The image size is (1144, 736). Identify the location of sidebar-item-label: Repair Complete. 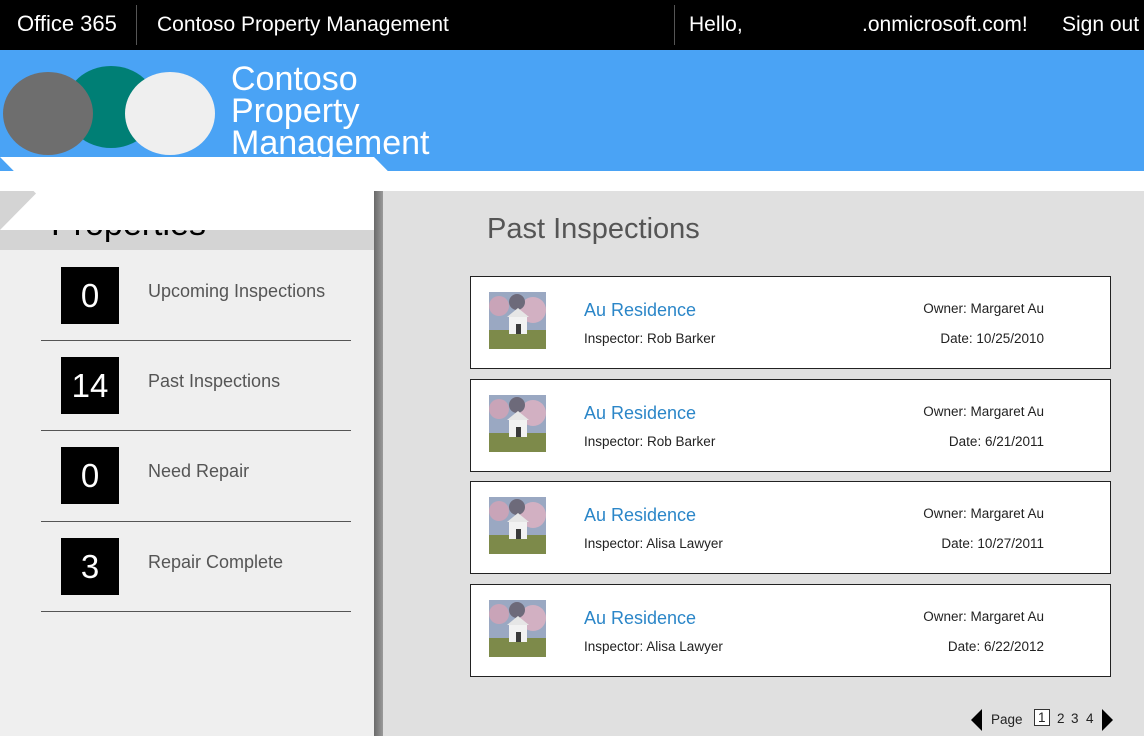
(216, 562).